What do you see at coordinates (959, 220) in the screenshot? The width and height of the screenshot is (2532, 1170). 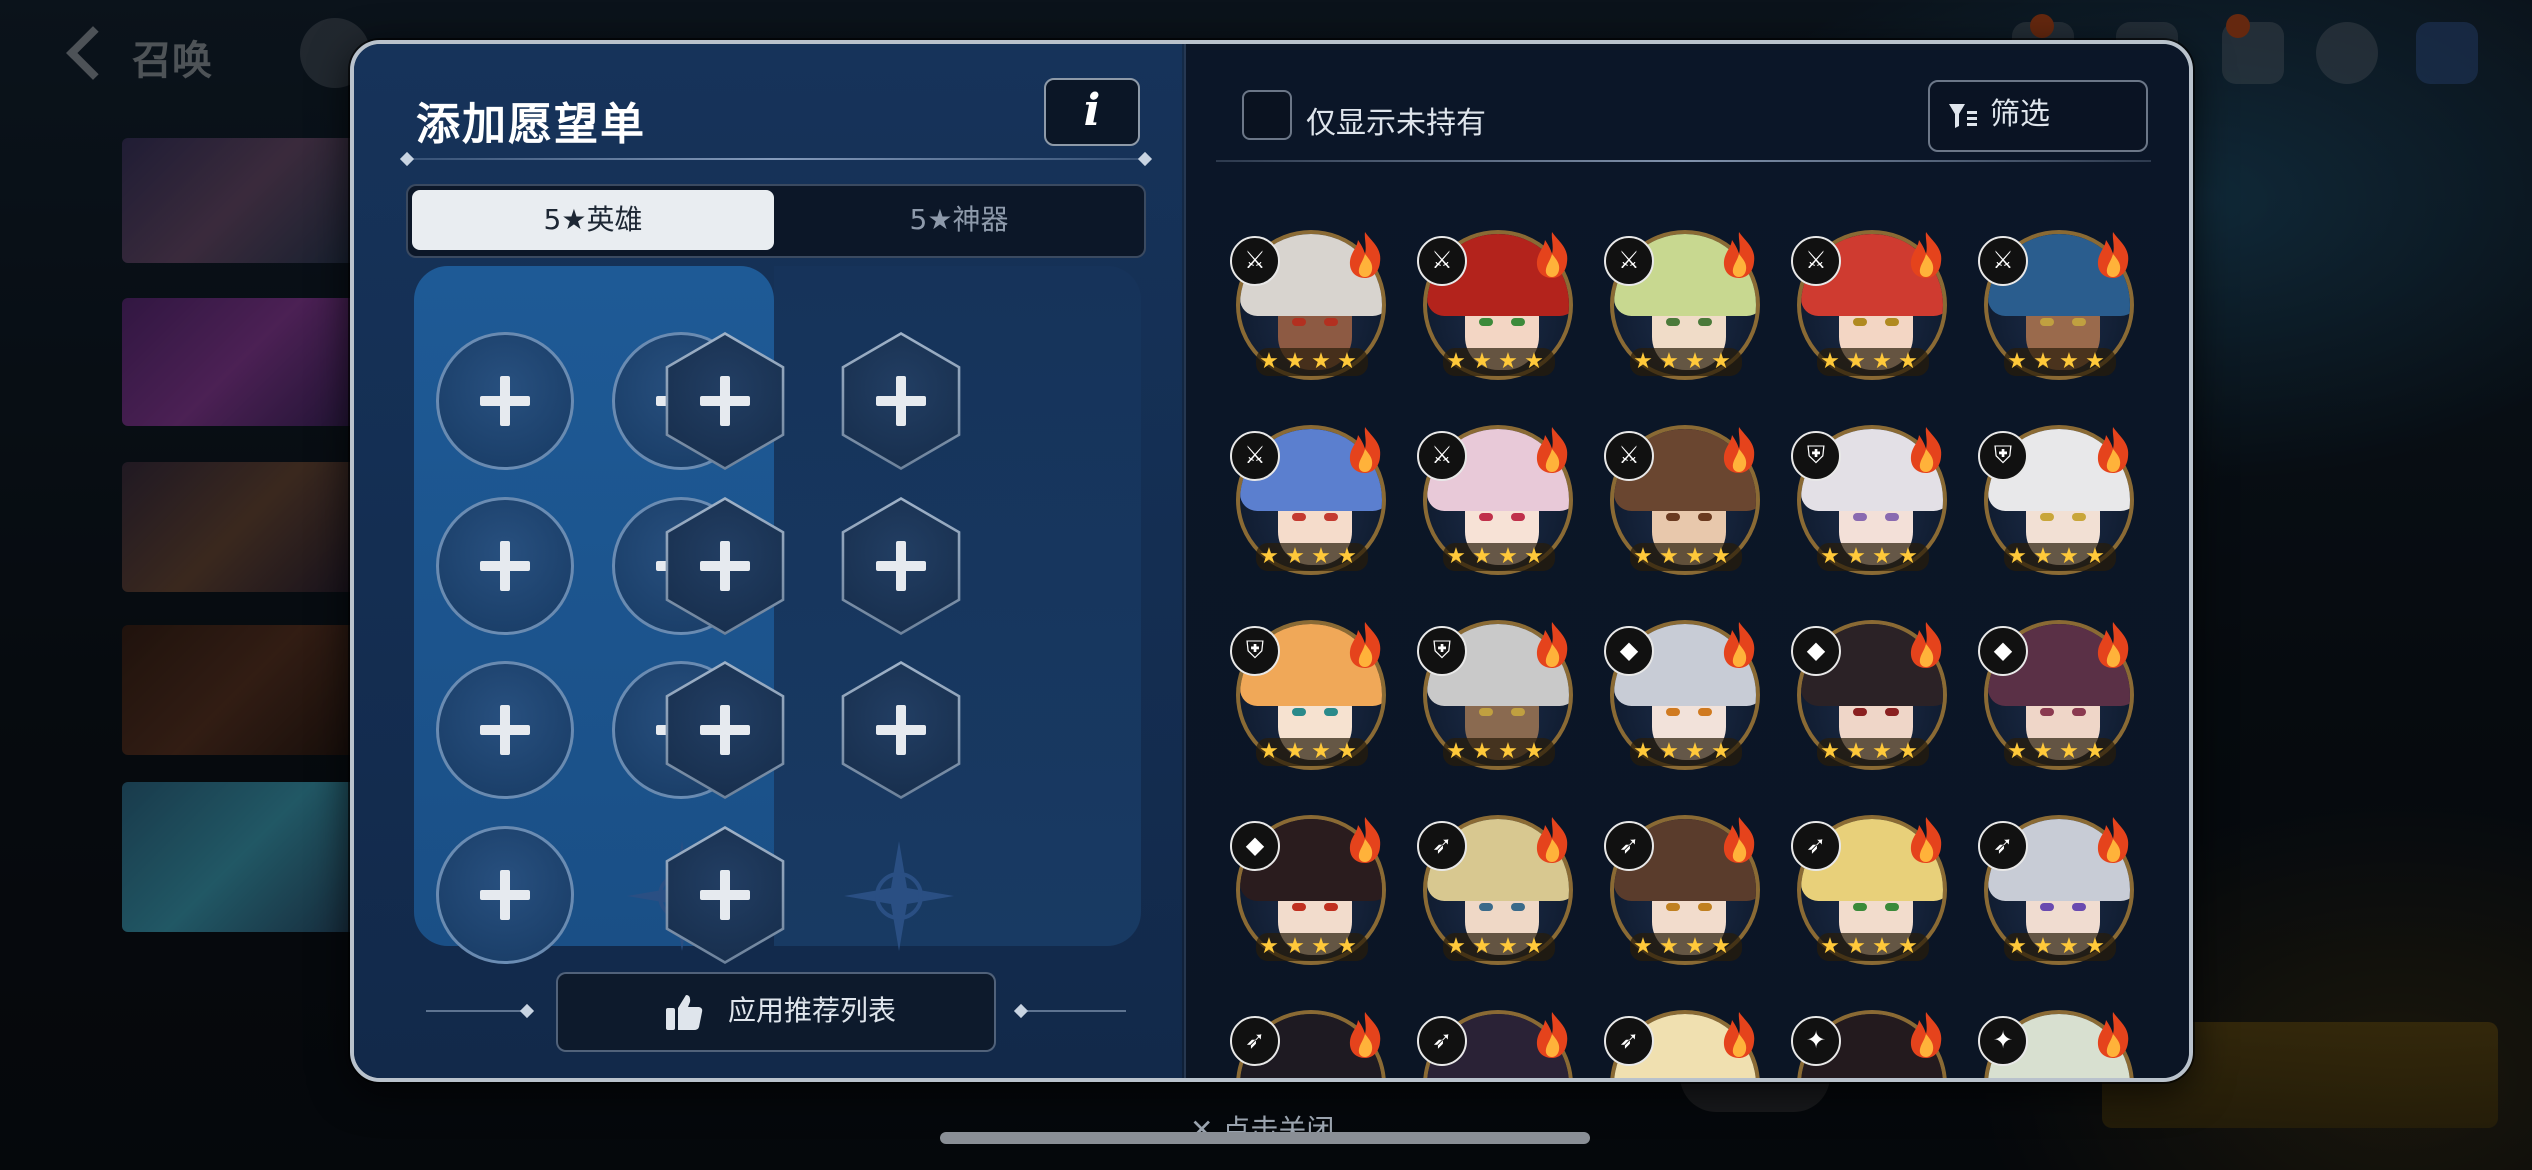 I see `tab-5star-artifacts: 5★神器` at bounding box center [959, 220].